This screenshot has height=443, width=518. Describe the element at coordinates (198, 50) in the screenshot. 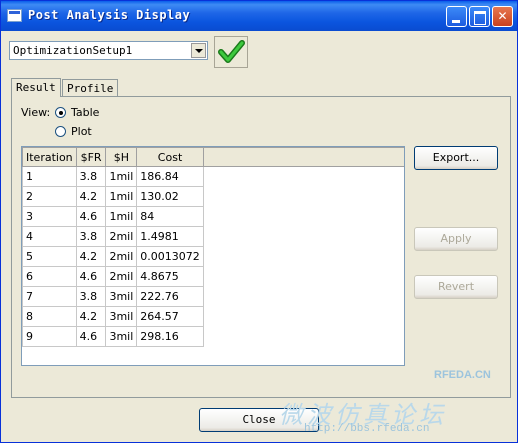

I see `chevron-down-icon` at that location.